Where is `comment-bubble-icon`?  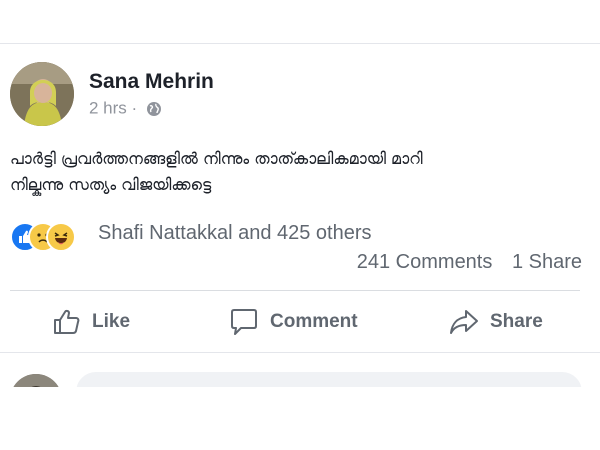 comment-bubble-icon is located at coordinates (244, 322).